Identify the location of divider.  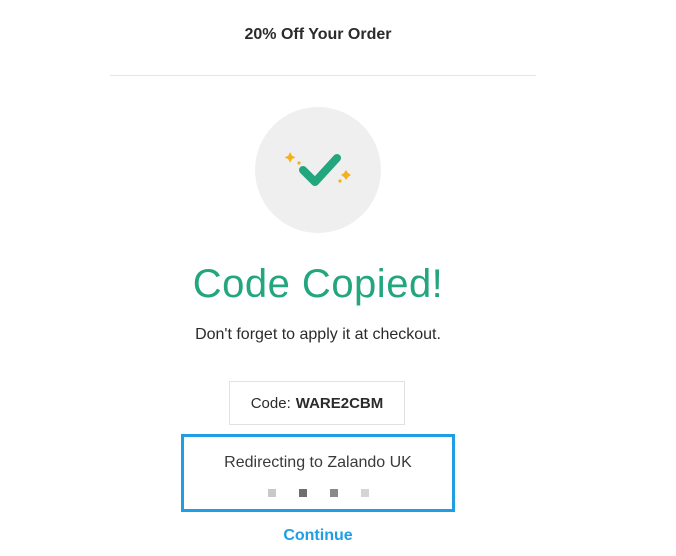
(323, 75).